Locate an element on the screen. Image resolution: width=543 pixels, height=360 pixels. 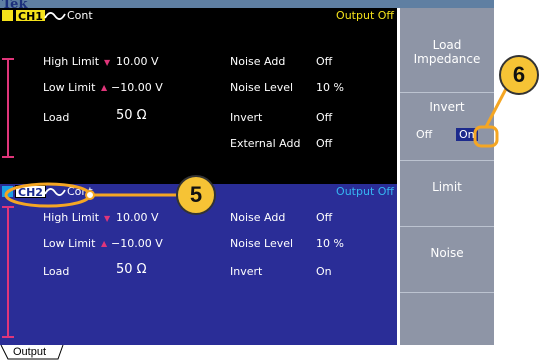
callout-5-dot is located at coordinates (90, 195).